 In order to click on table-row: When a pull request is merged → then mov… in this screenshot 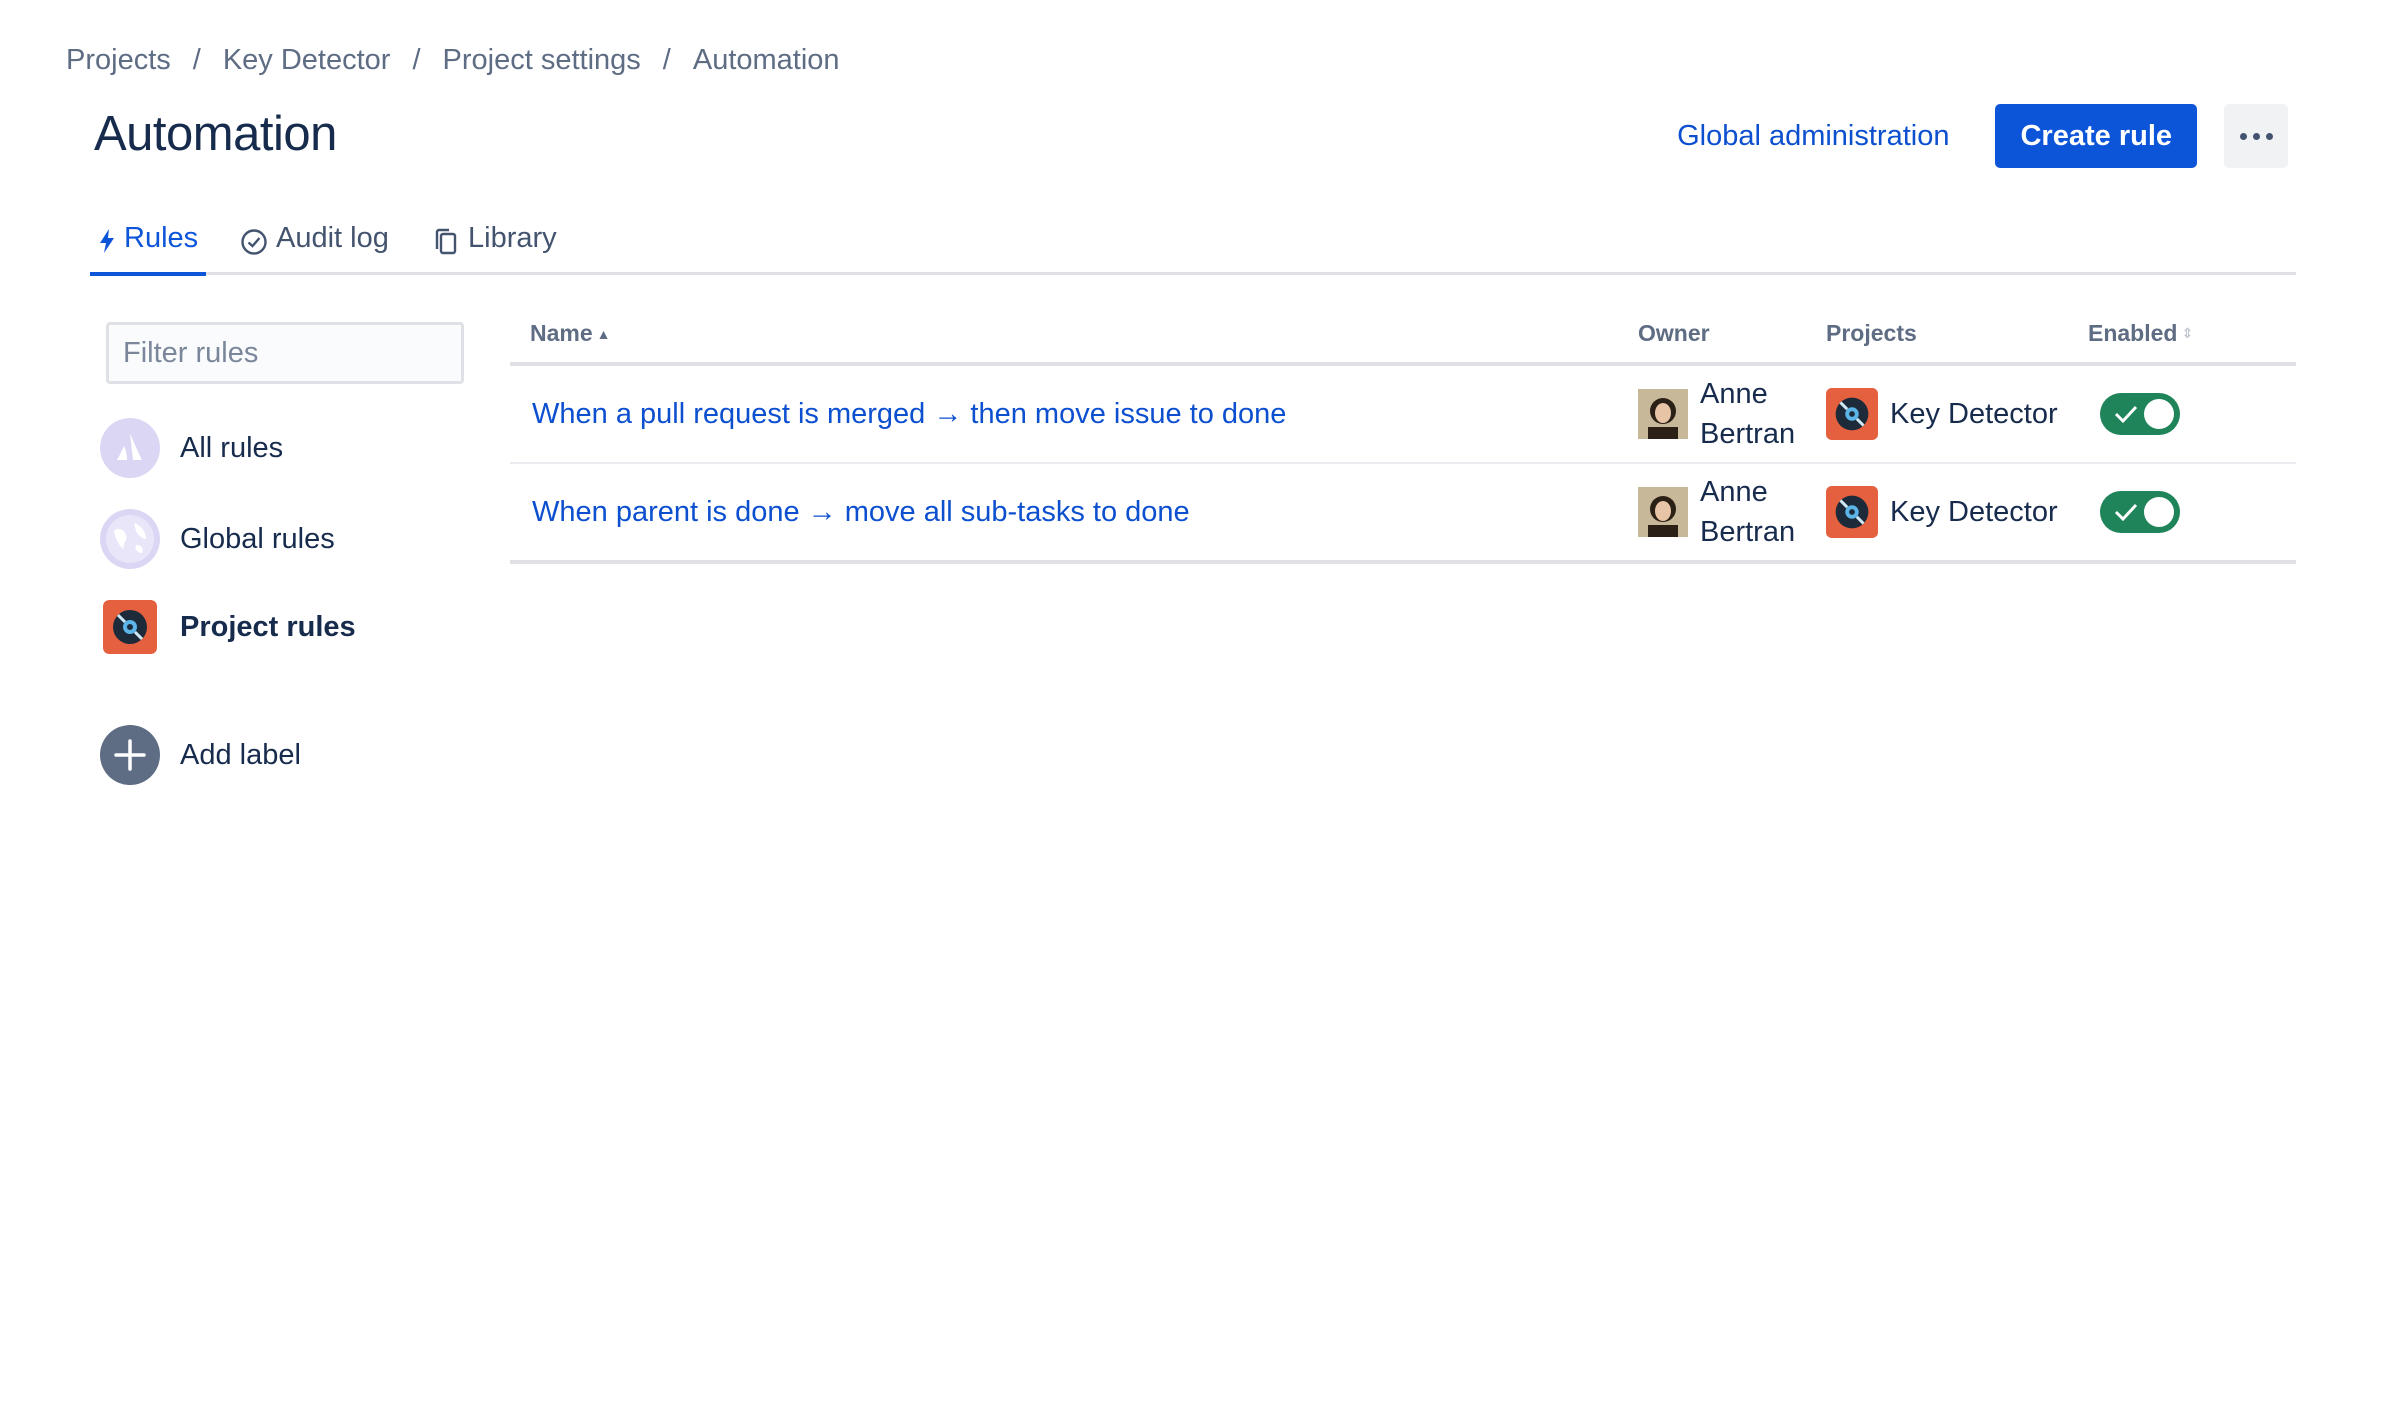, I will do `click(1403, 415)`.